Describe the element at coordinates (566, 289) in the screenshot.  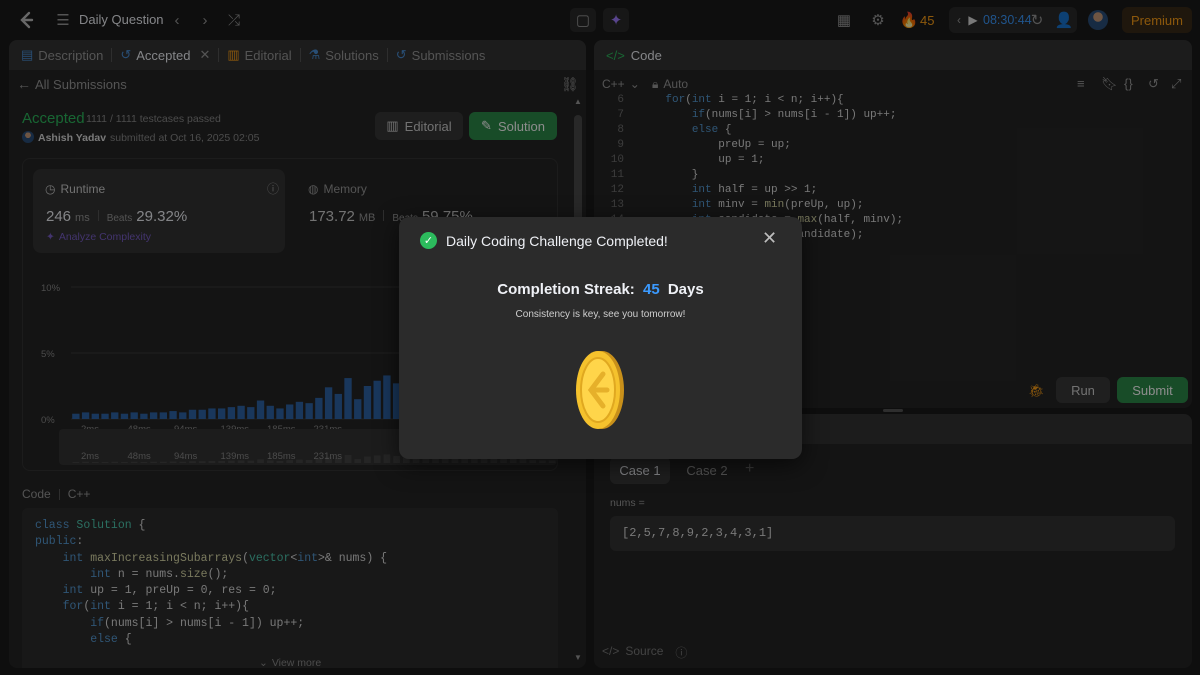
I see `streak-prefix: Completion Streak:` at that location.